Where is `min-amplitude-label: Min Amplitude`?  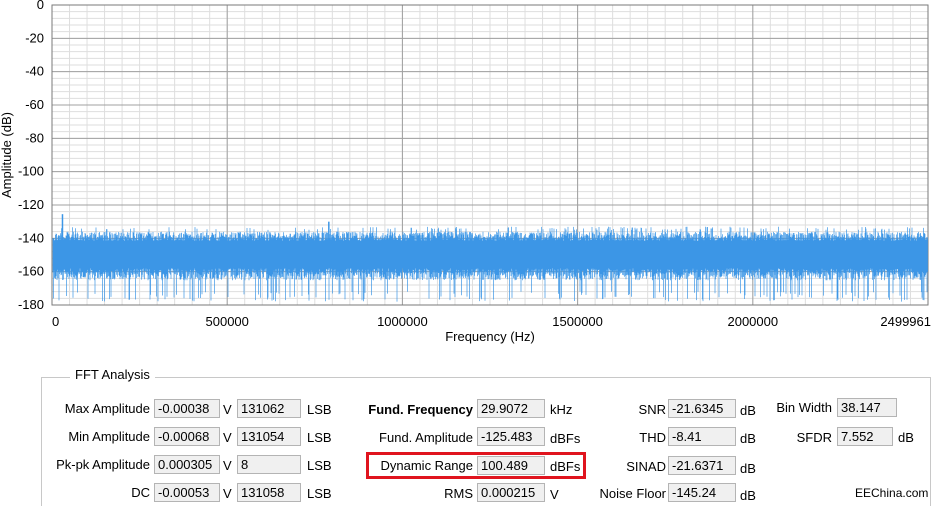 min-amplitude-label: Min Amplitude is located at coordinates (109, 436).